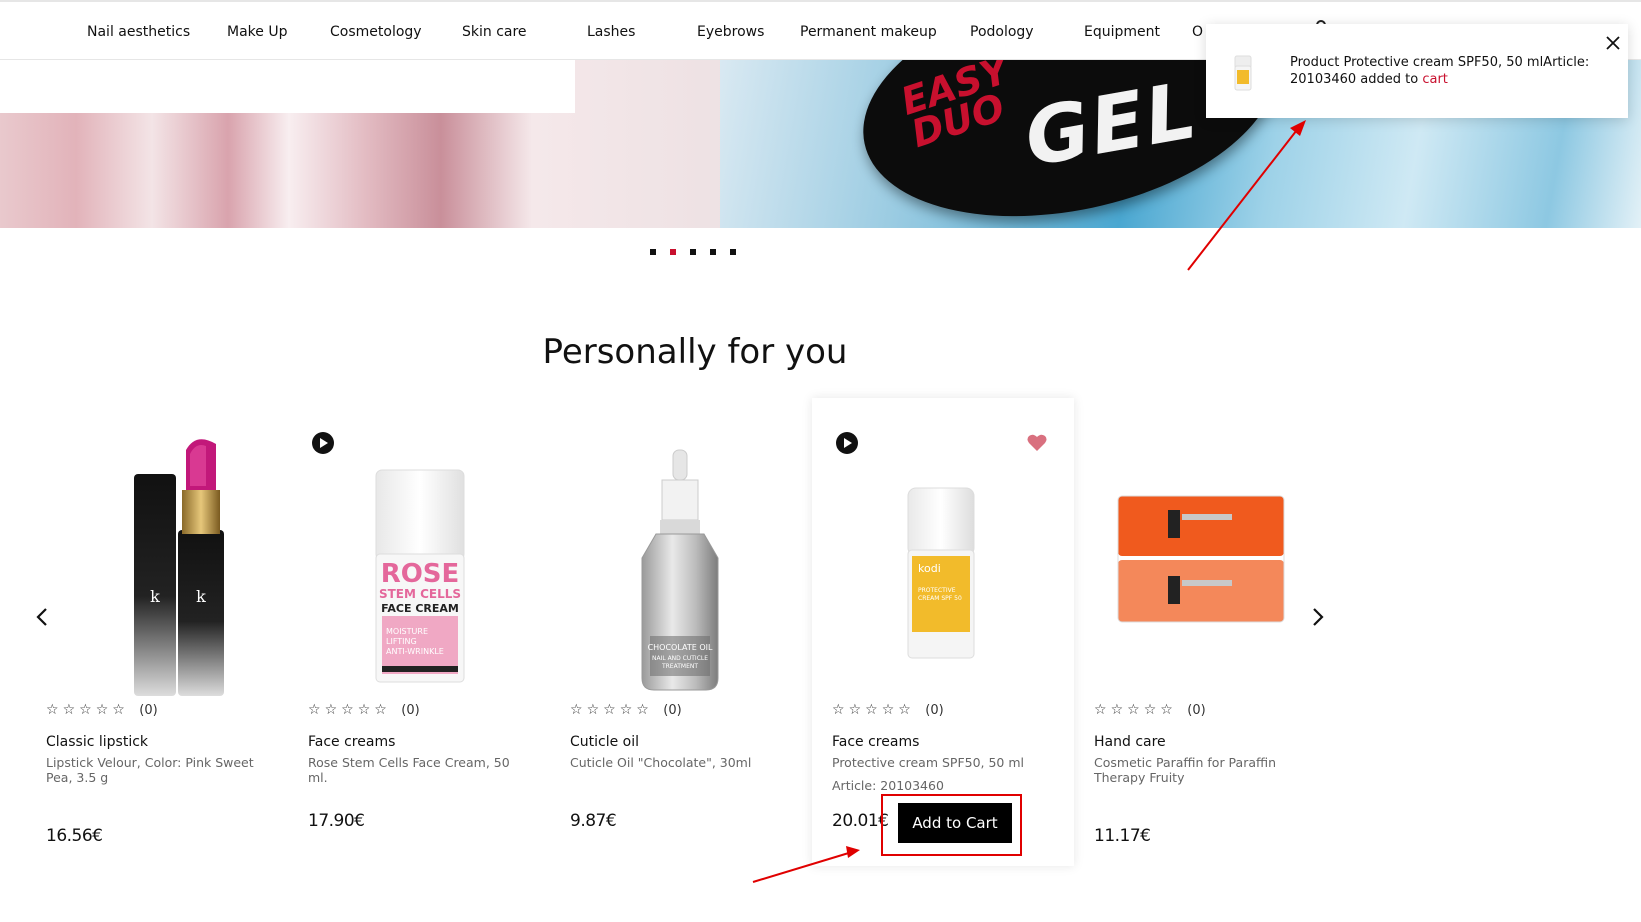  What do you see at coordinates (942, 562) in the screenshot?
I see `protective-cream-image: kodi PROTECTIVE CREAM SPF 50` at bounding box center [942, 562].